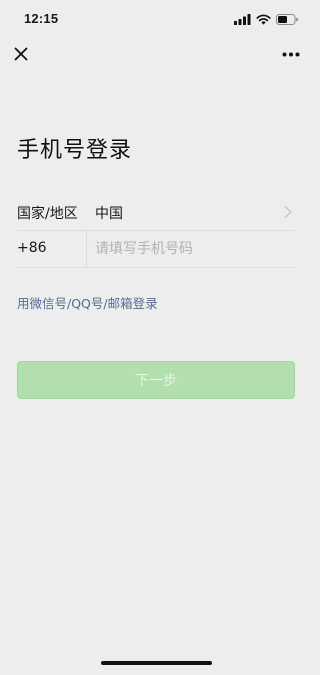  I want to click on phone-row: +86, so click(156, 249).